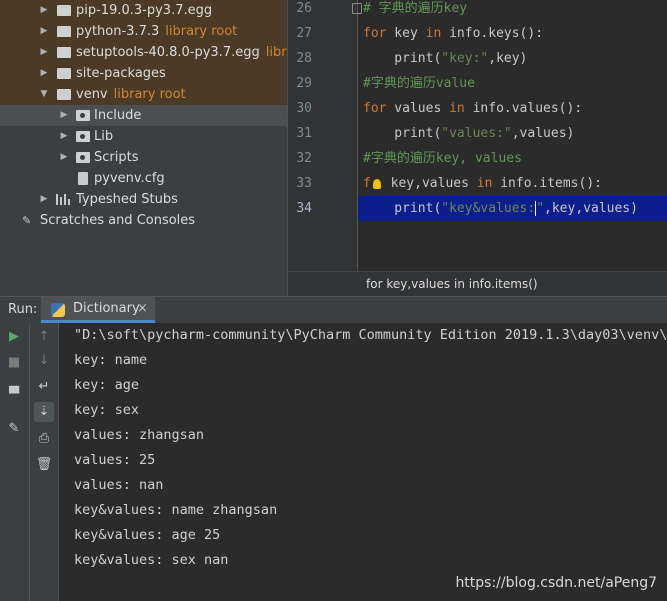 The width and height of the screenshot is (667, 601). Describe the element at coordinates (44, 387) in the screenshot. I see `soft-wrap-icon: ↵` at that location.